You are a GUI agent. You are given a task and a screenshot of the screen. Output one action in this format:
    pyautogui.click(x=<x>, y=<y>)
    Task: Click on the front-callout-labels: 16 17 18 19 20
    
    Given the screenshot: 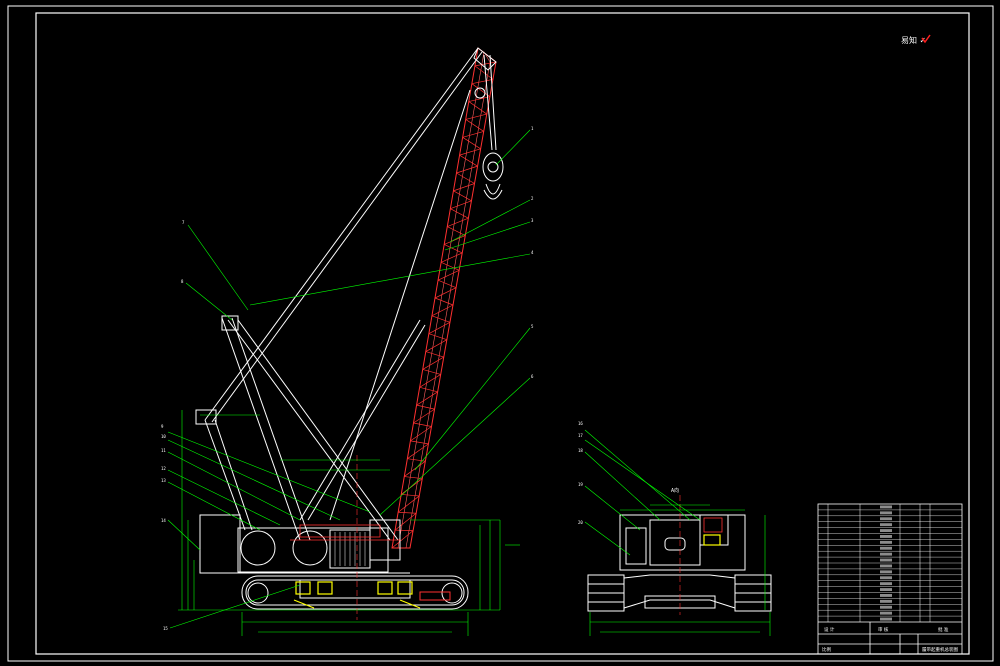 What is the action you would take?
    pyautogui.click(x=580, y=473)
    